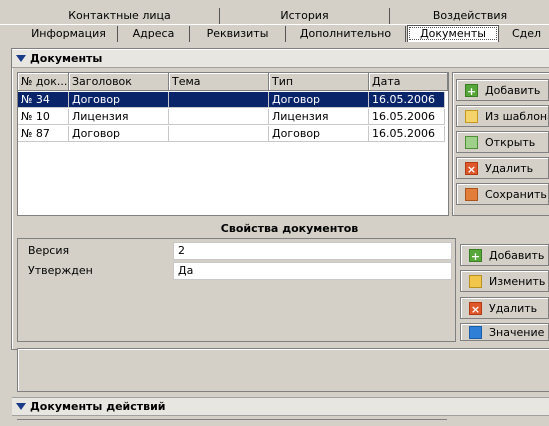 The image size is (549, 426). Describe the element at coordinates (513, 90) in the screenshot. I see `add-document-label: Добавить` at that location.